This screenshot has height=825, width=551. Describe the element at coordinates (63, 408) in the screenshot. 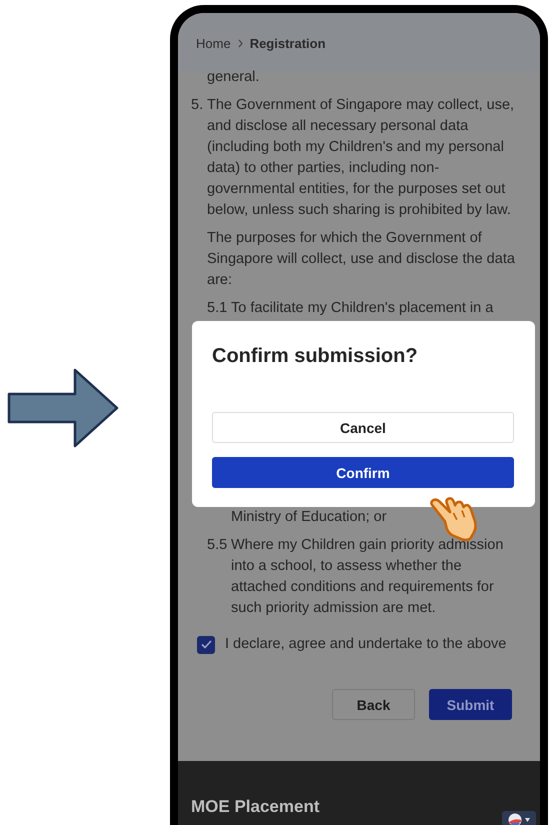

I see `arrow-icon` at that location.